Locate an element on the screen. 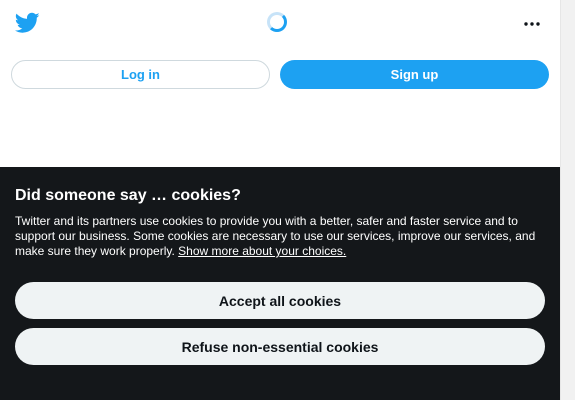 The width and height of the screenshot is (575, 400). accept-all-cookies-button: Accept all cookies is located at coordinates (280, 300).